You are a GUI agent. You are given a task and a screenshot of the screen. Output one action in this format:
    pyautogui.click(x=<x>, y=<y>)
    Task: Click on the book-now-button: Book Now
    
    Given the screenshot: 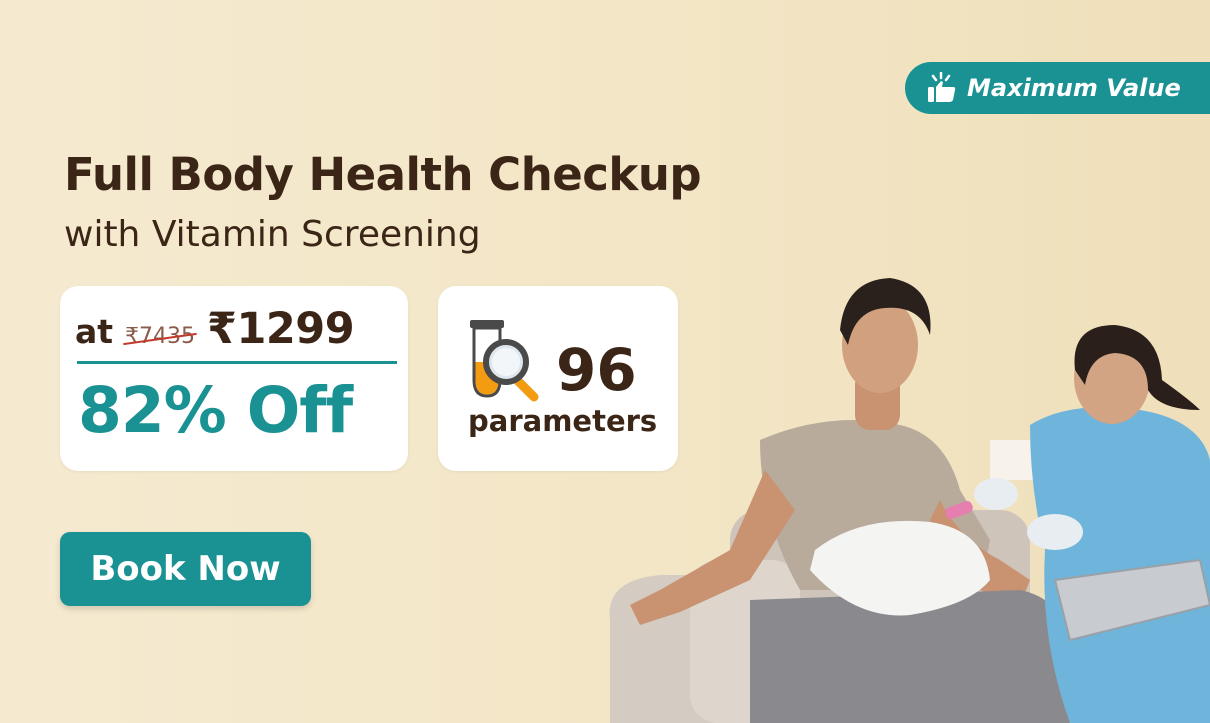 What is the action you would take?
    pyautogui.click(x=185, y=569)
    